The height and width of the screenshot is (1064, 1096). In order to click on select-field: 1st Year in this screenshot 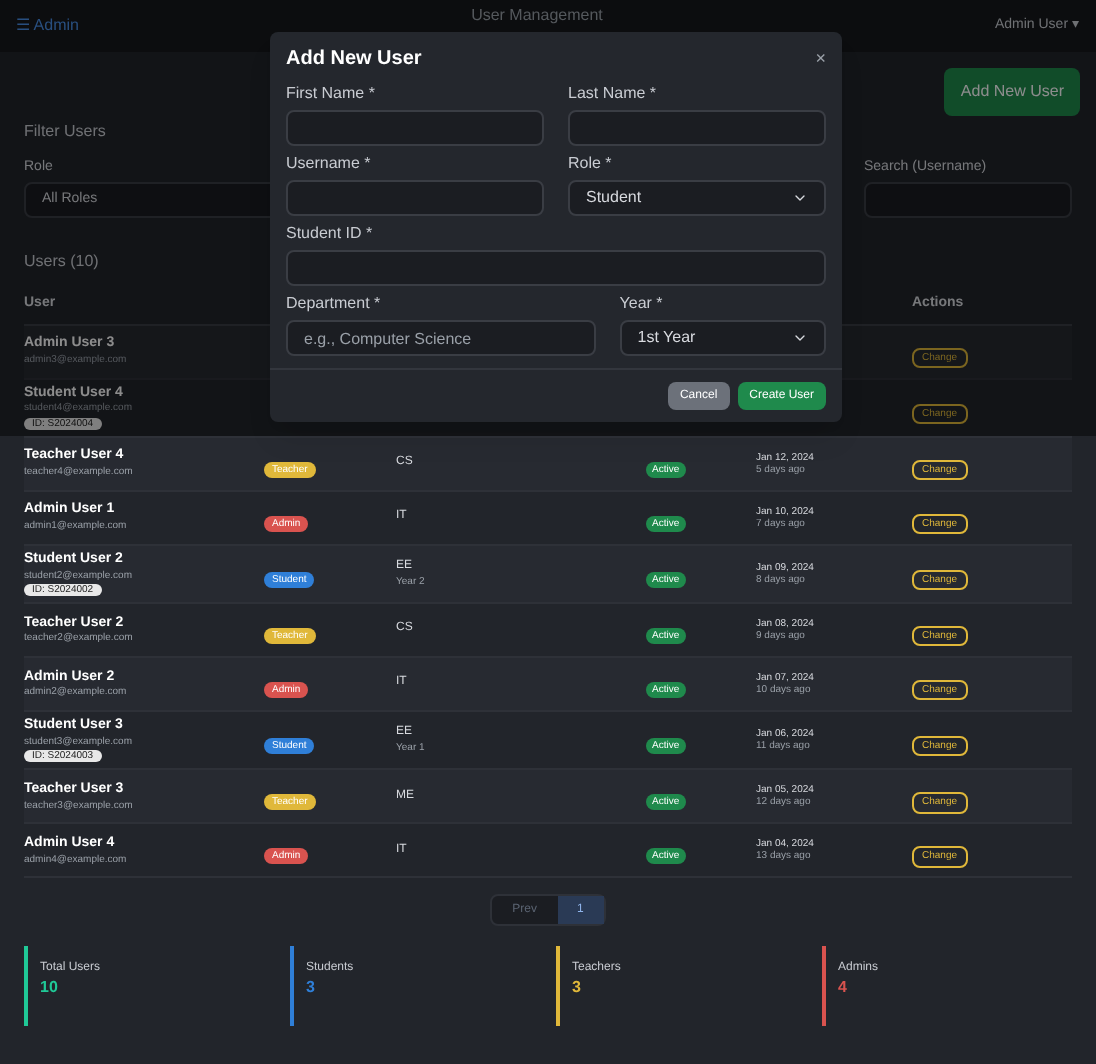, I will do `click(722, 338)`.